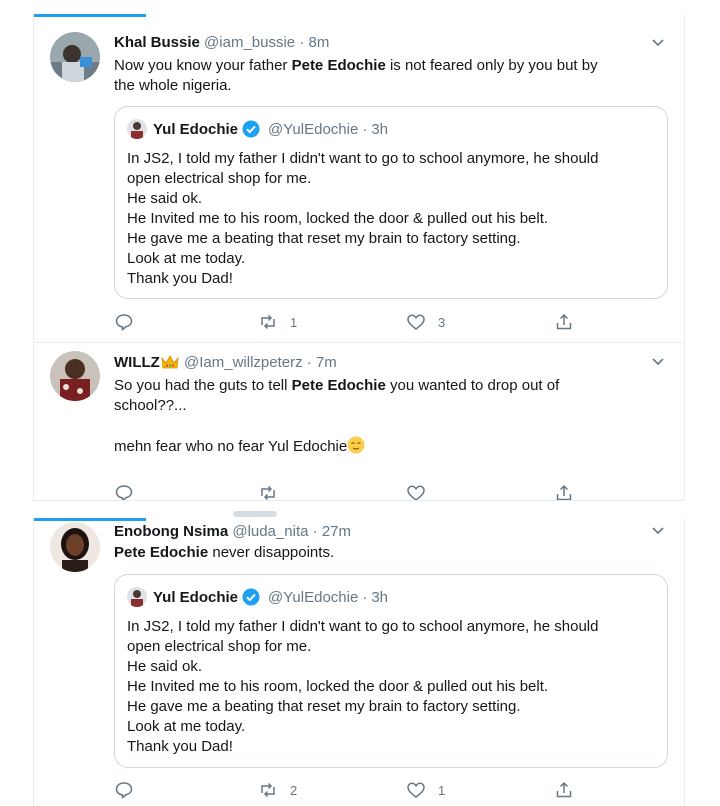 The image size is (720, 806). What do you see at coordinates (336, 531) in the screenshot?
I see `timestamp: 27m` at bounding box center [336, 531].